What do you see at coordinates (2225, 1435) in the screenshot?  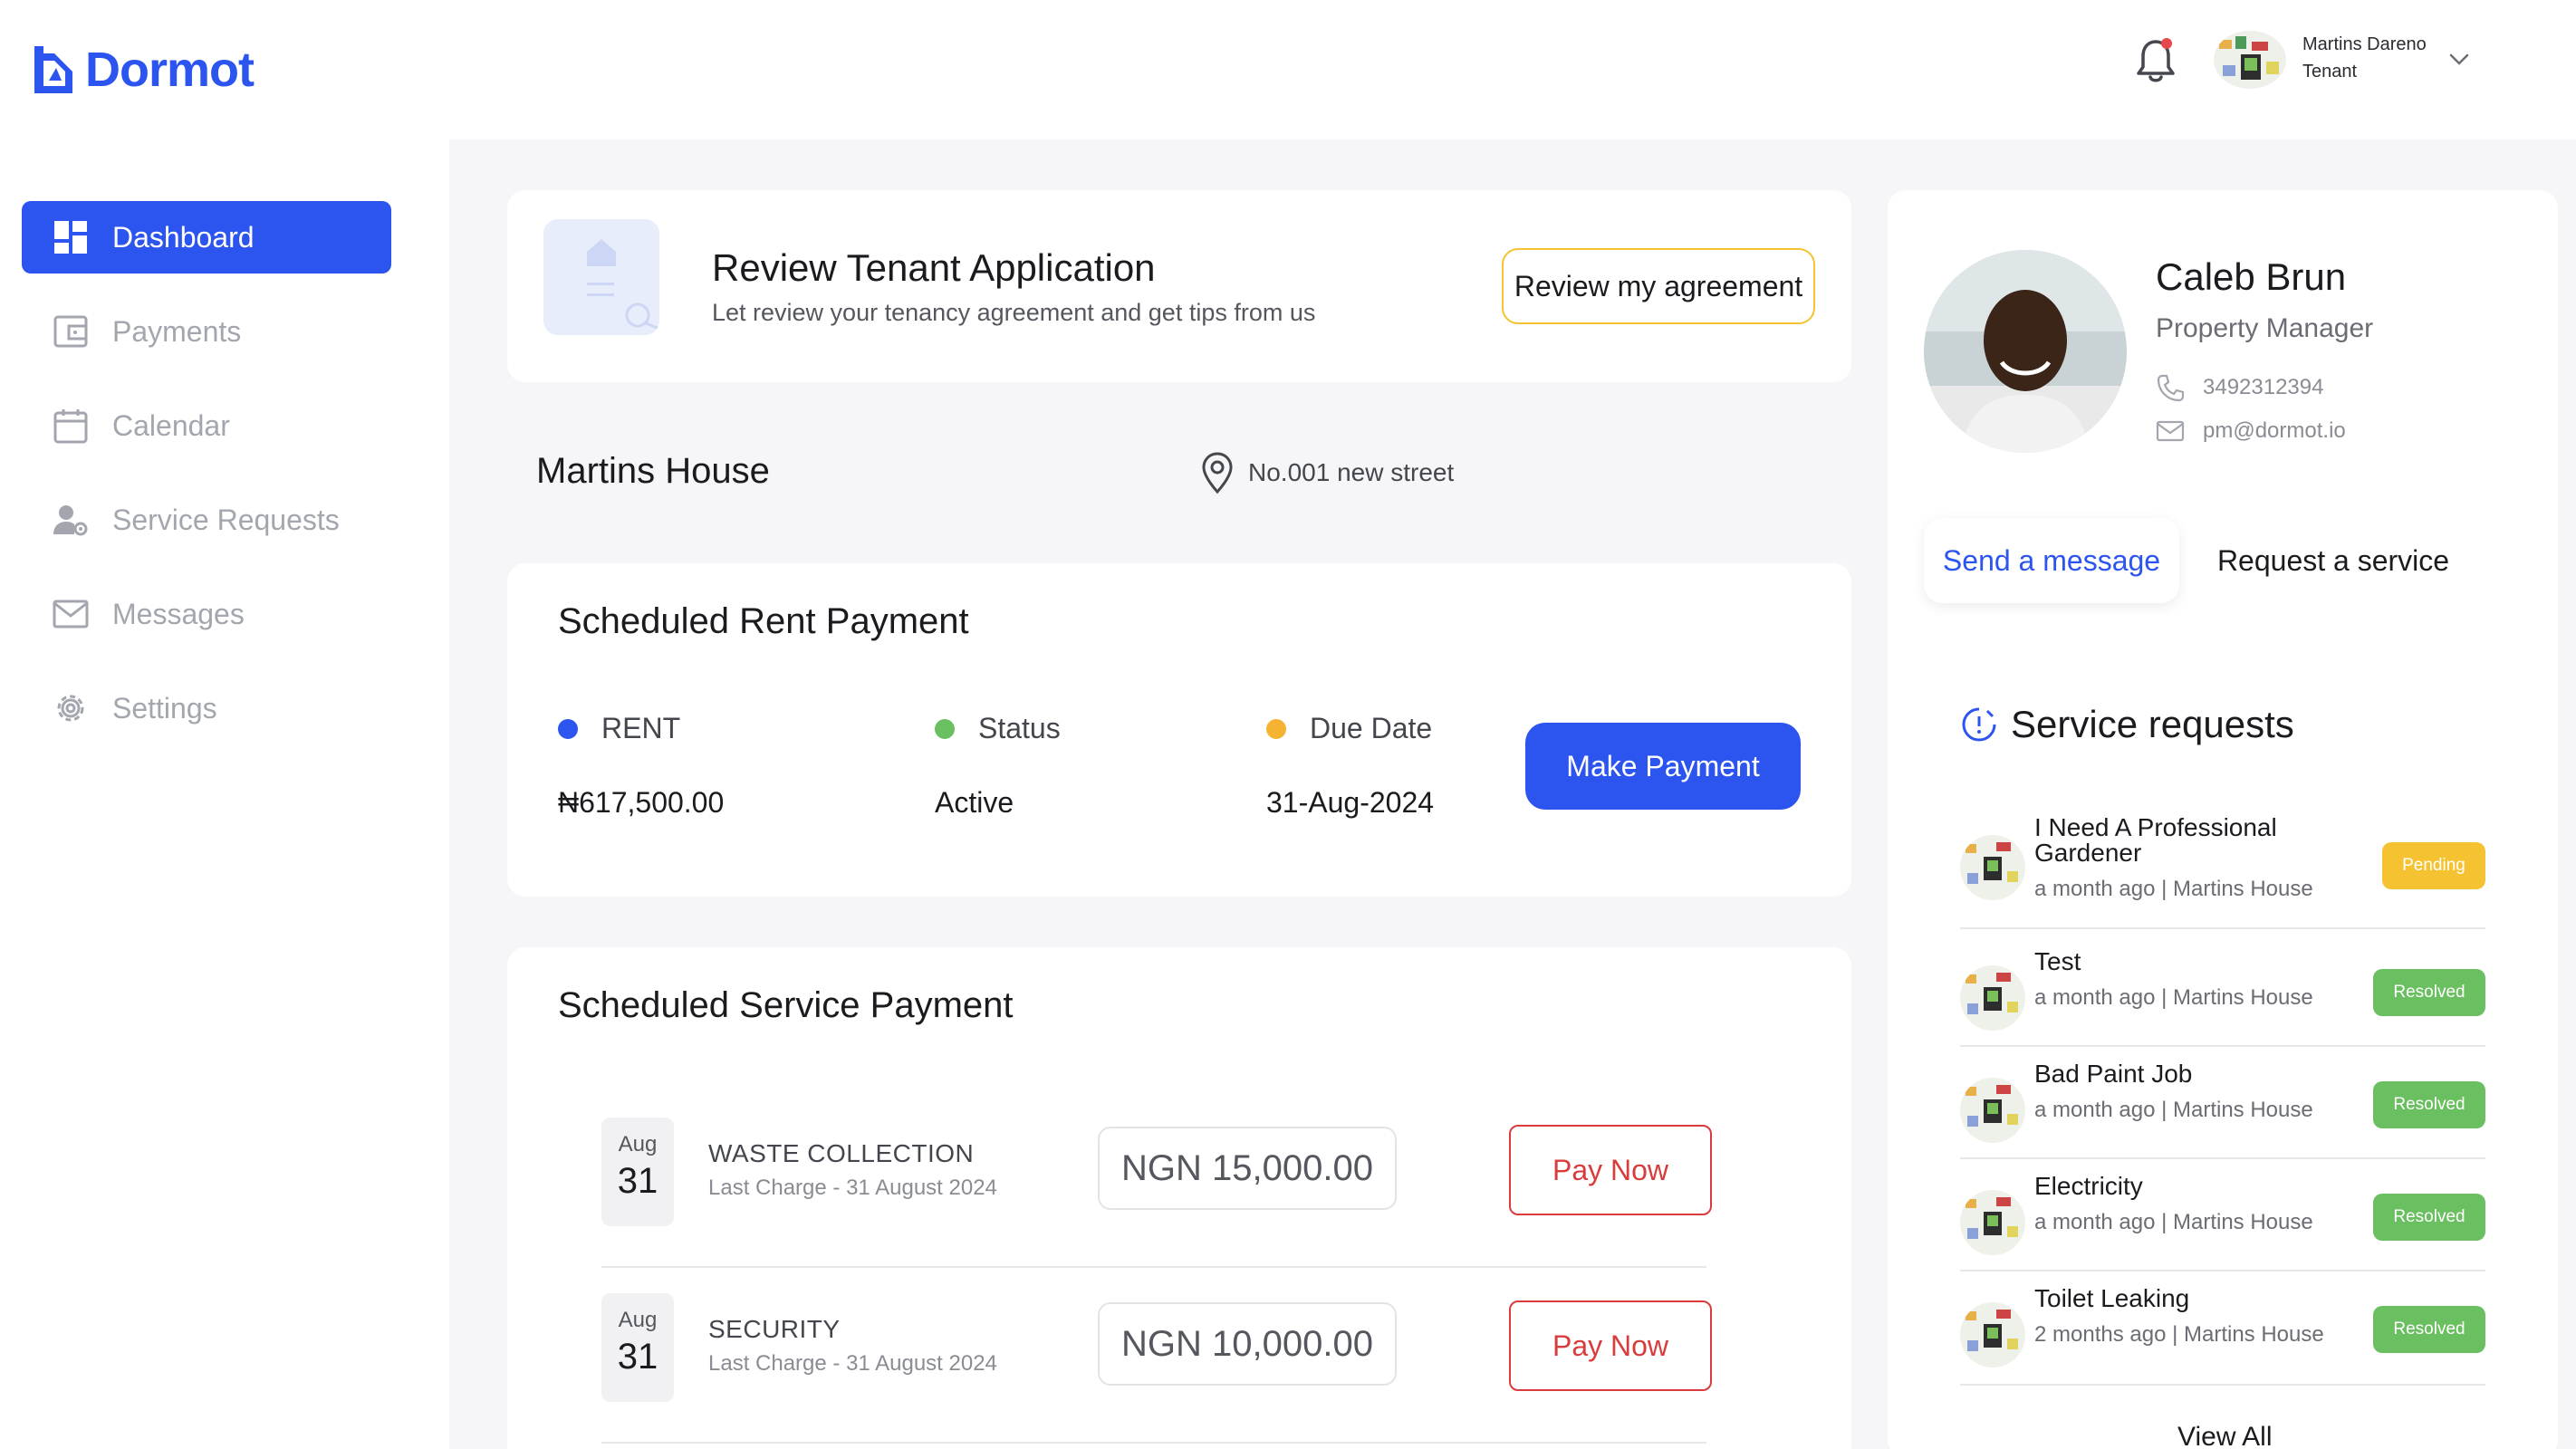 I see `view-all-link: View All` at bounding box center [2225, 1435].